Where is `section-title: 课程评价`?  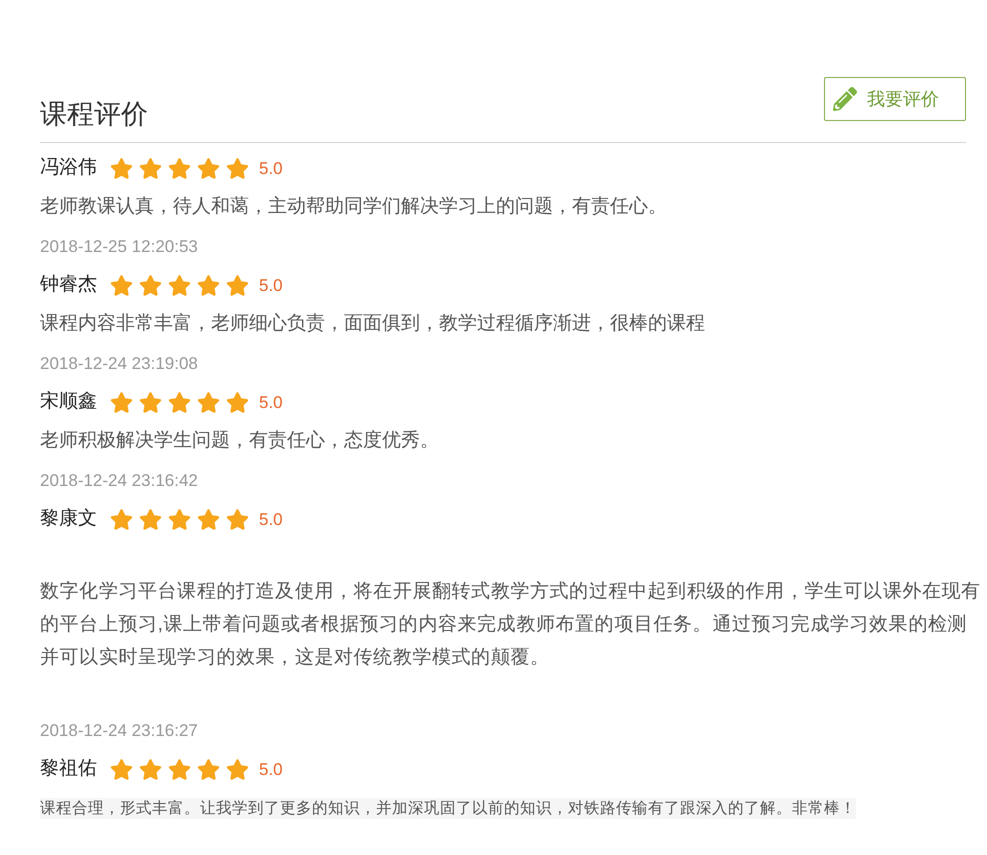
section-title: 课程评价 is located at coordinates (94, 114).